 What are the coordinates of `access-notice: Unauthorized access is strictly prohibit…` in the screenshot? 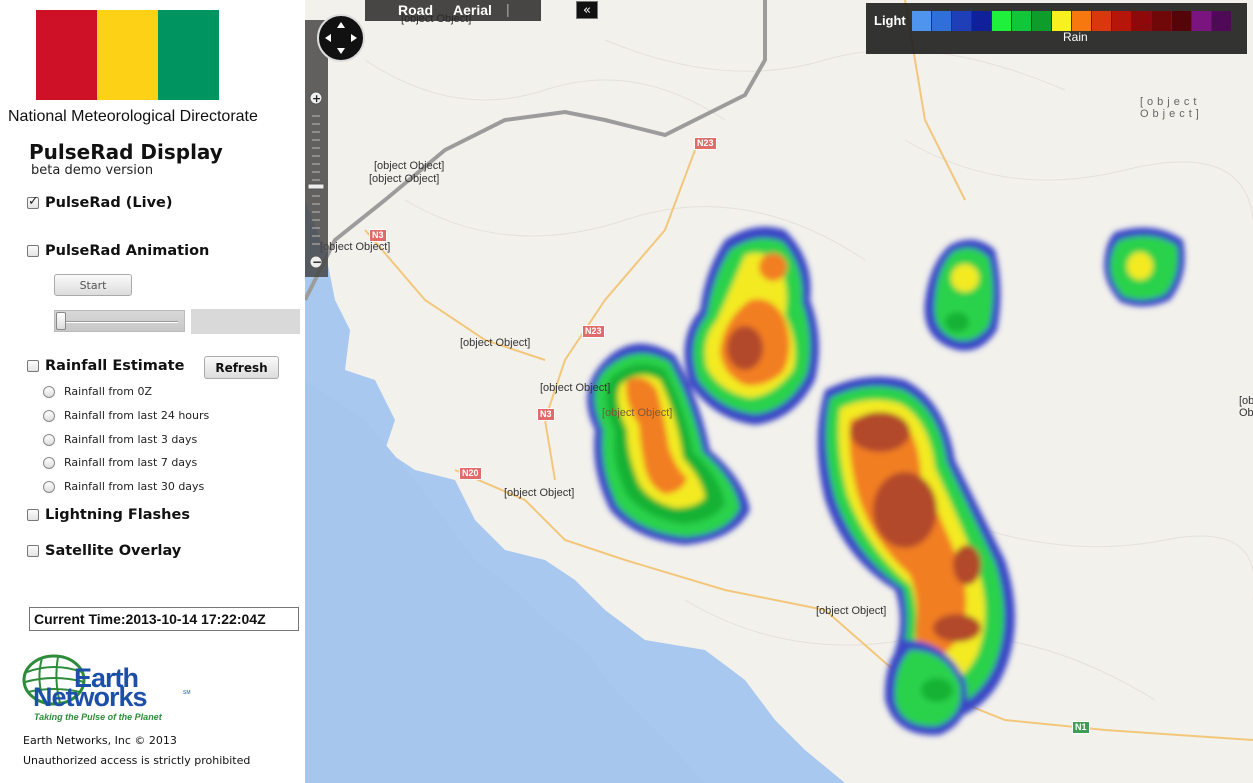 It's located at (137, 760).